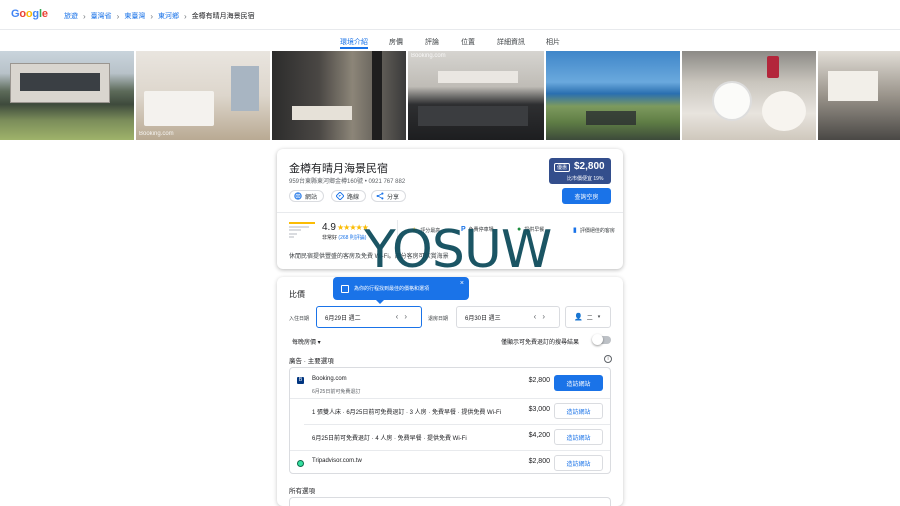 This screenshot has height=506, width=900. I want to click on checkin-label: 入住日期, so click(299, 319).